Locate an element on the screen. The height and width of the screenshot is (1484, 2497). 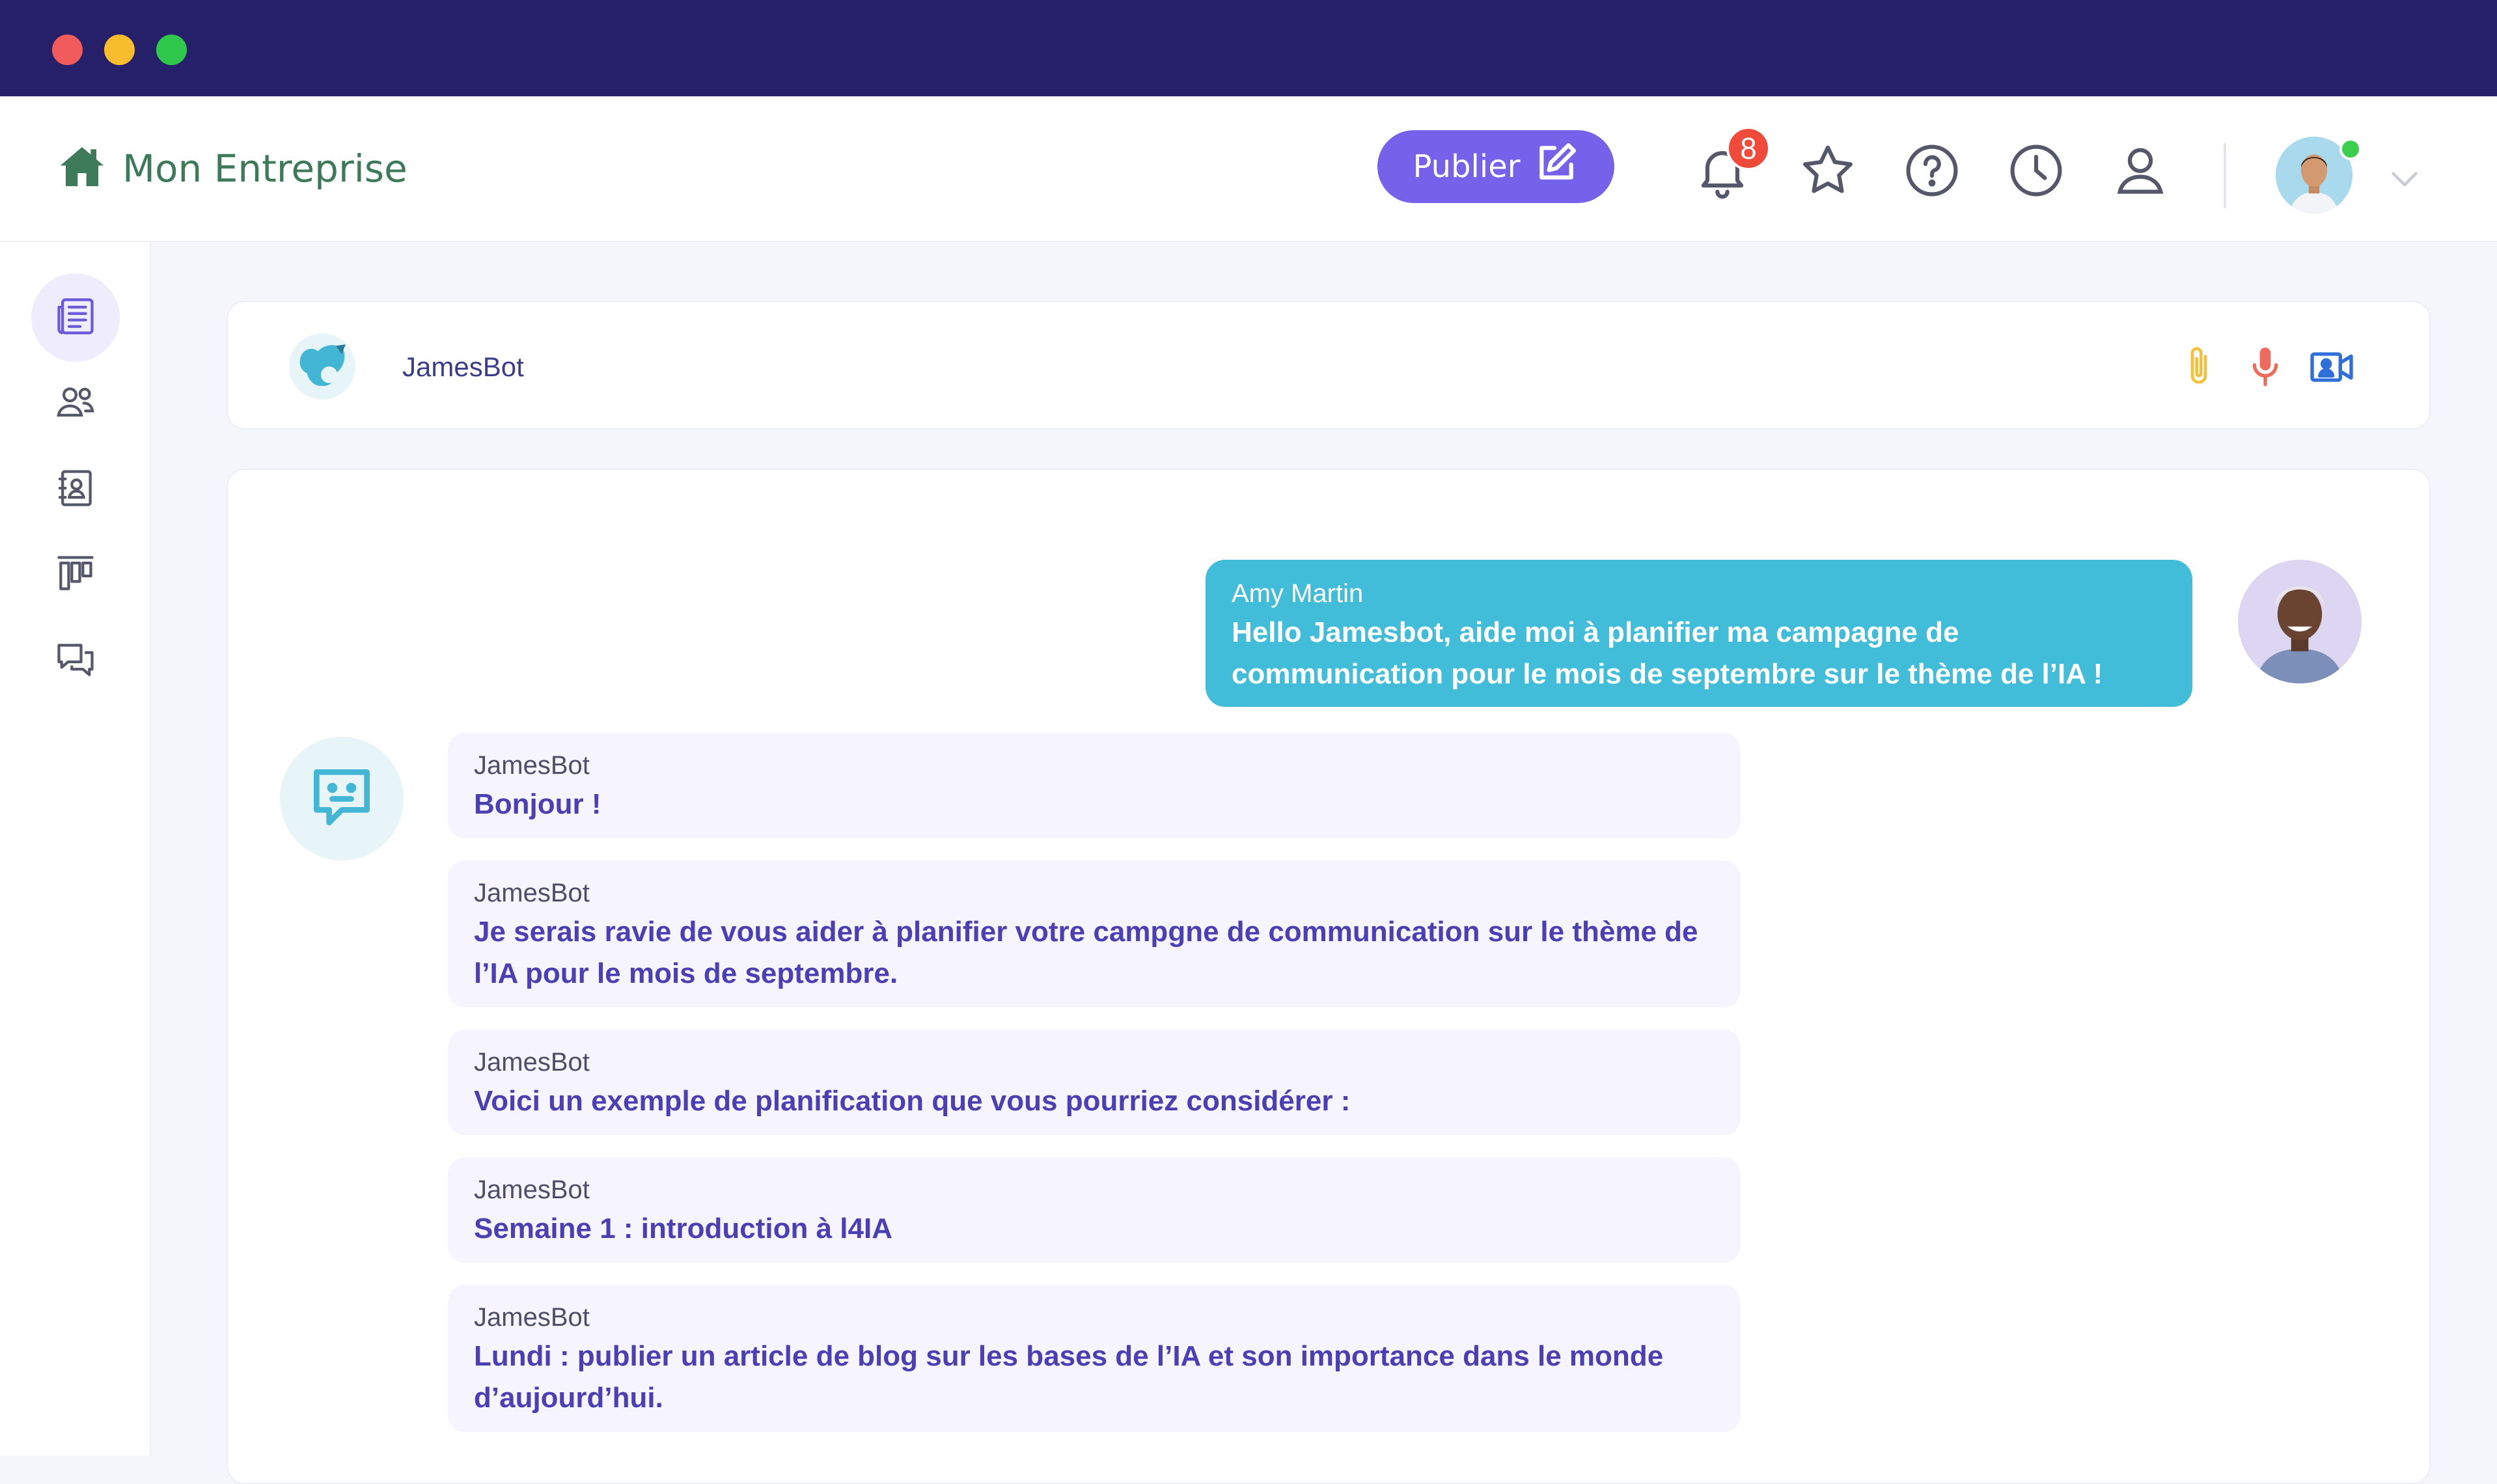
sidebar-item-board is located at coordinates (75, 575).